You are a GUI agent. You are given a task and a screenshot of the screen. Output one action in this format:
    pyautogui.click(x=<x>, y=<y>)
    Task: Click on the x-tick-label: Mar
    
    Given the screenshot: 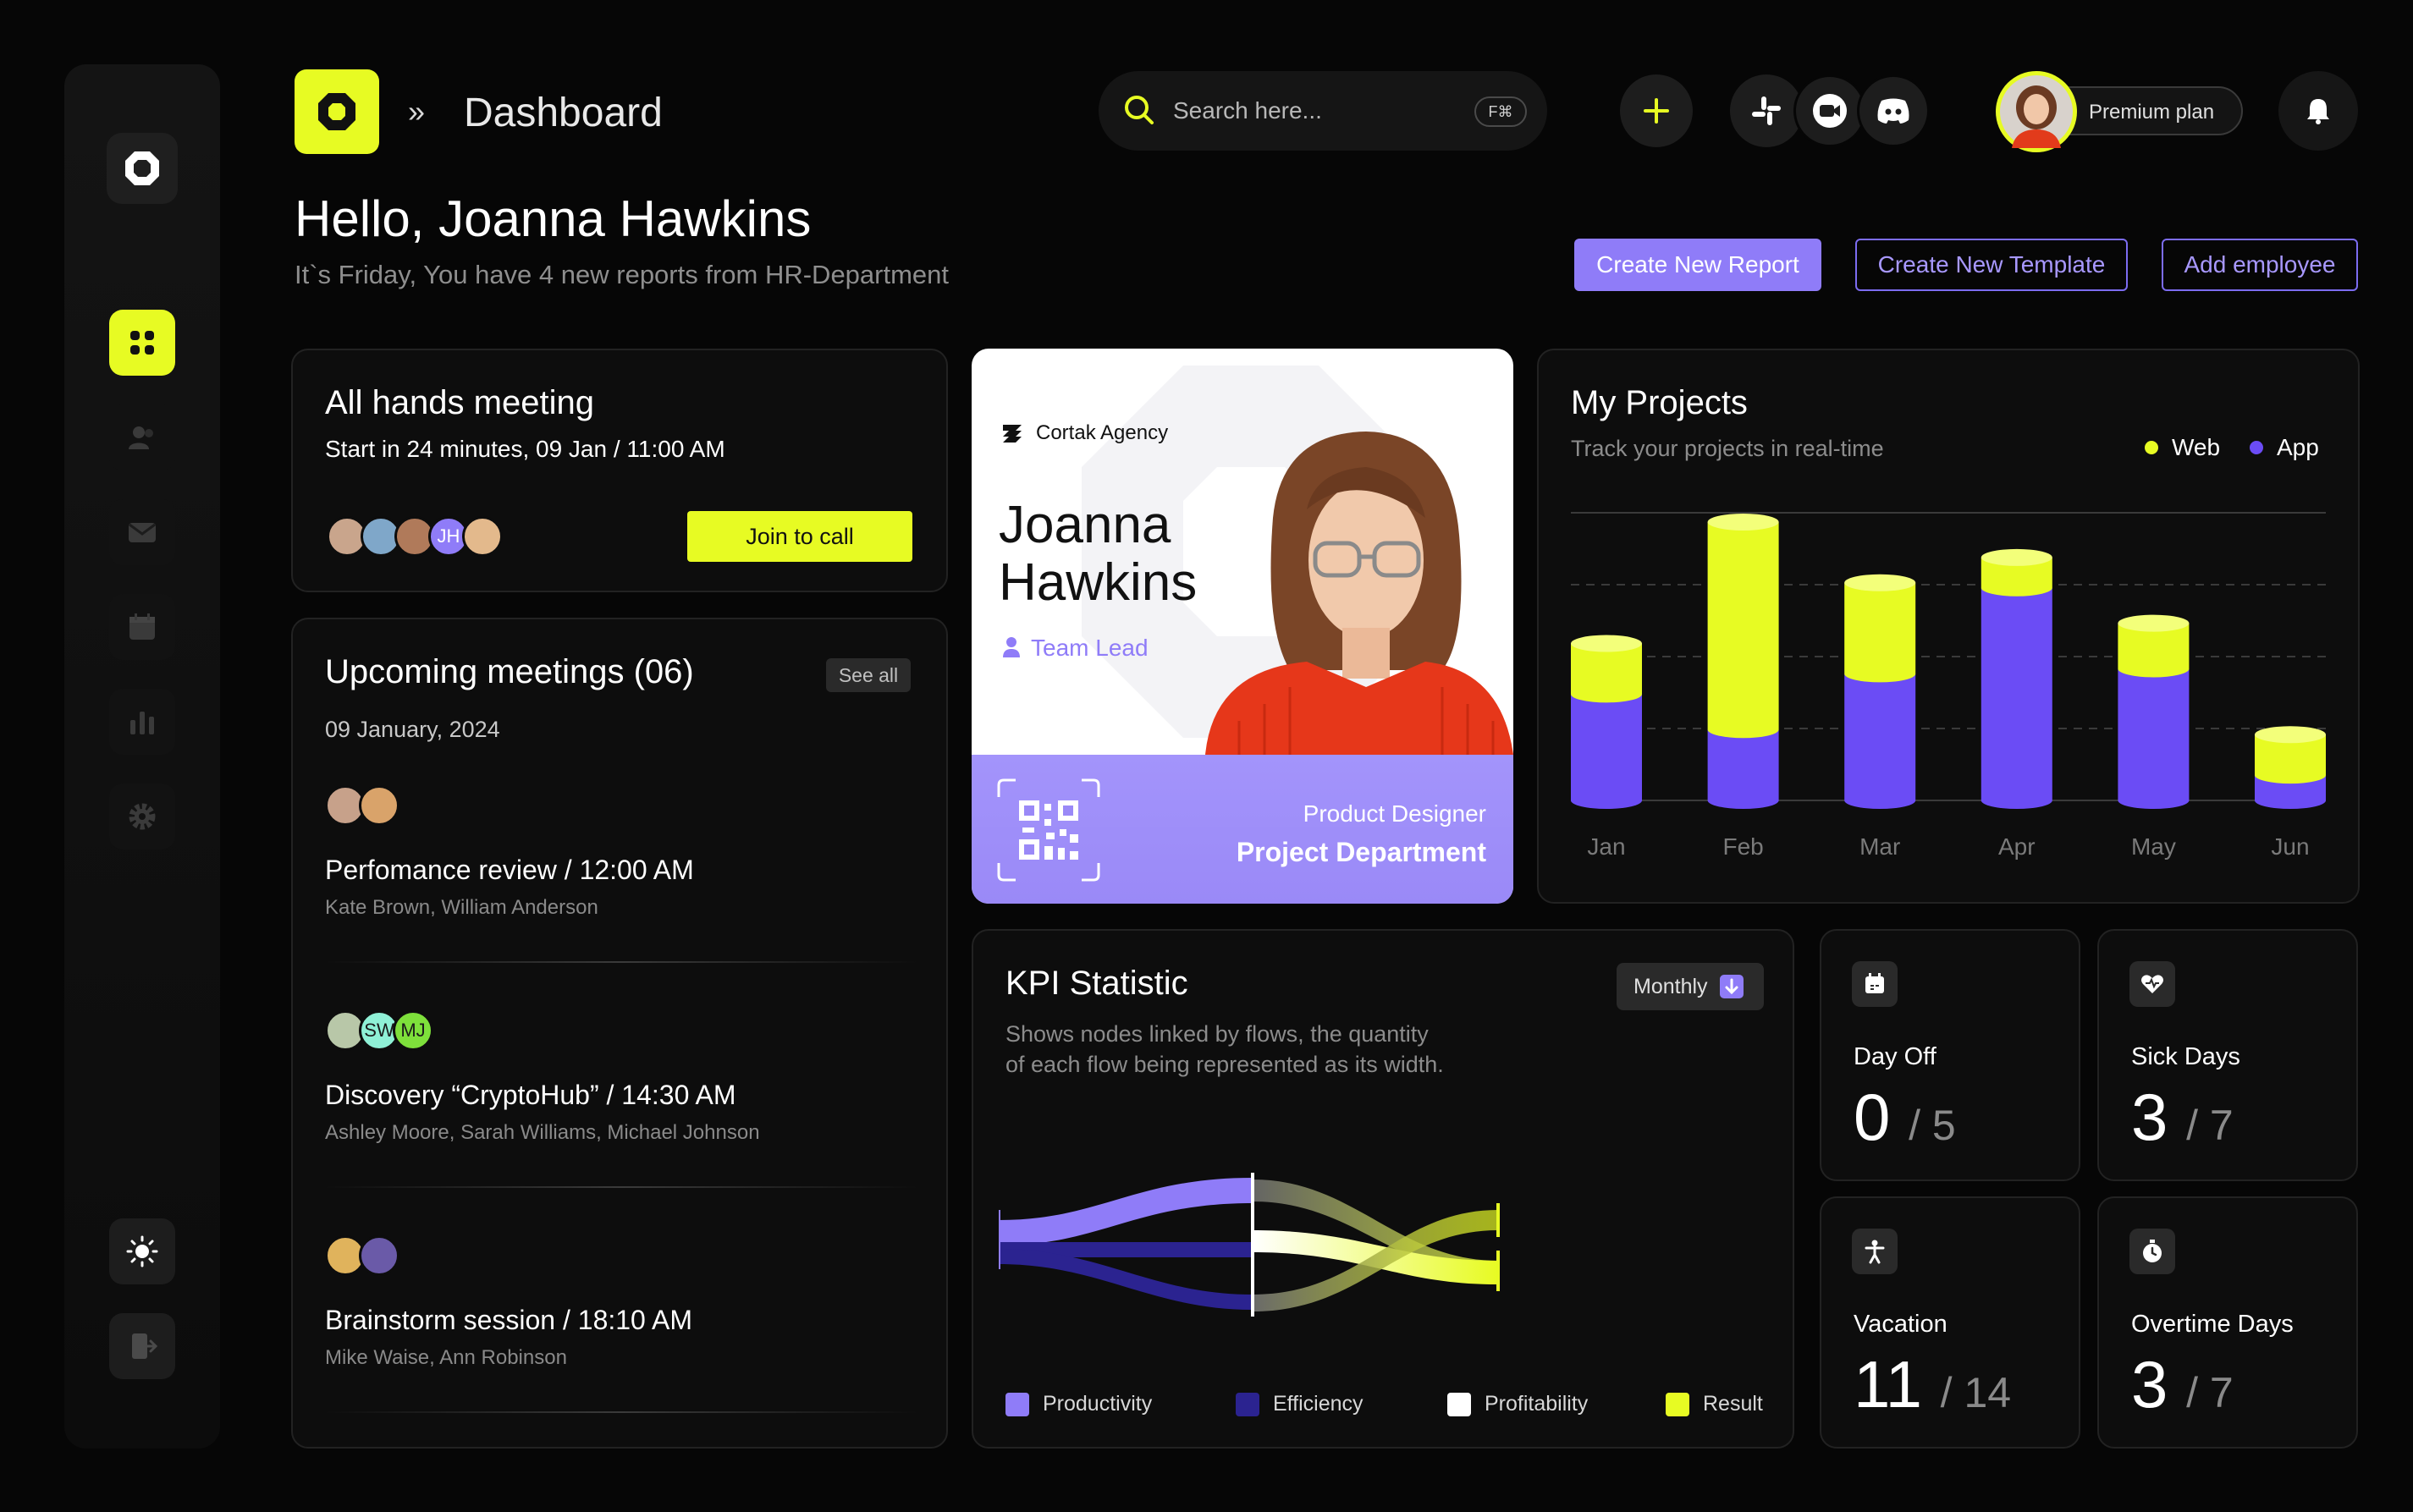 What is the action you would take?
    pyautogui.click(x=1879, y=847)
    